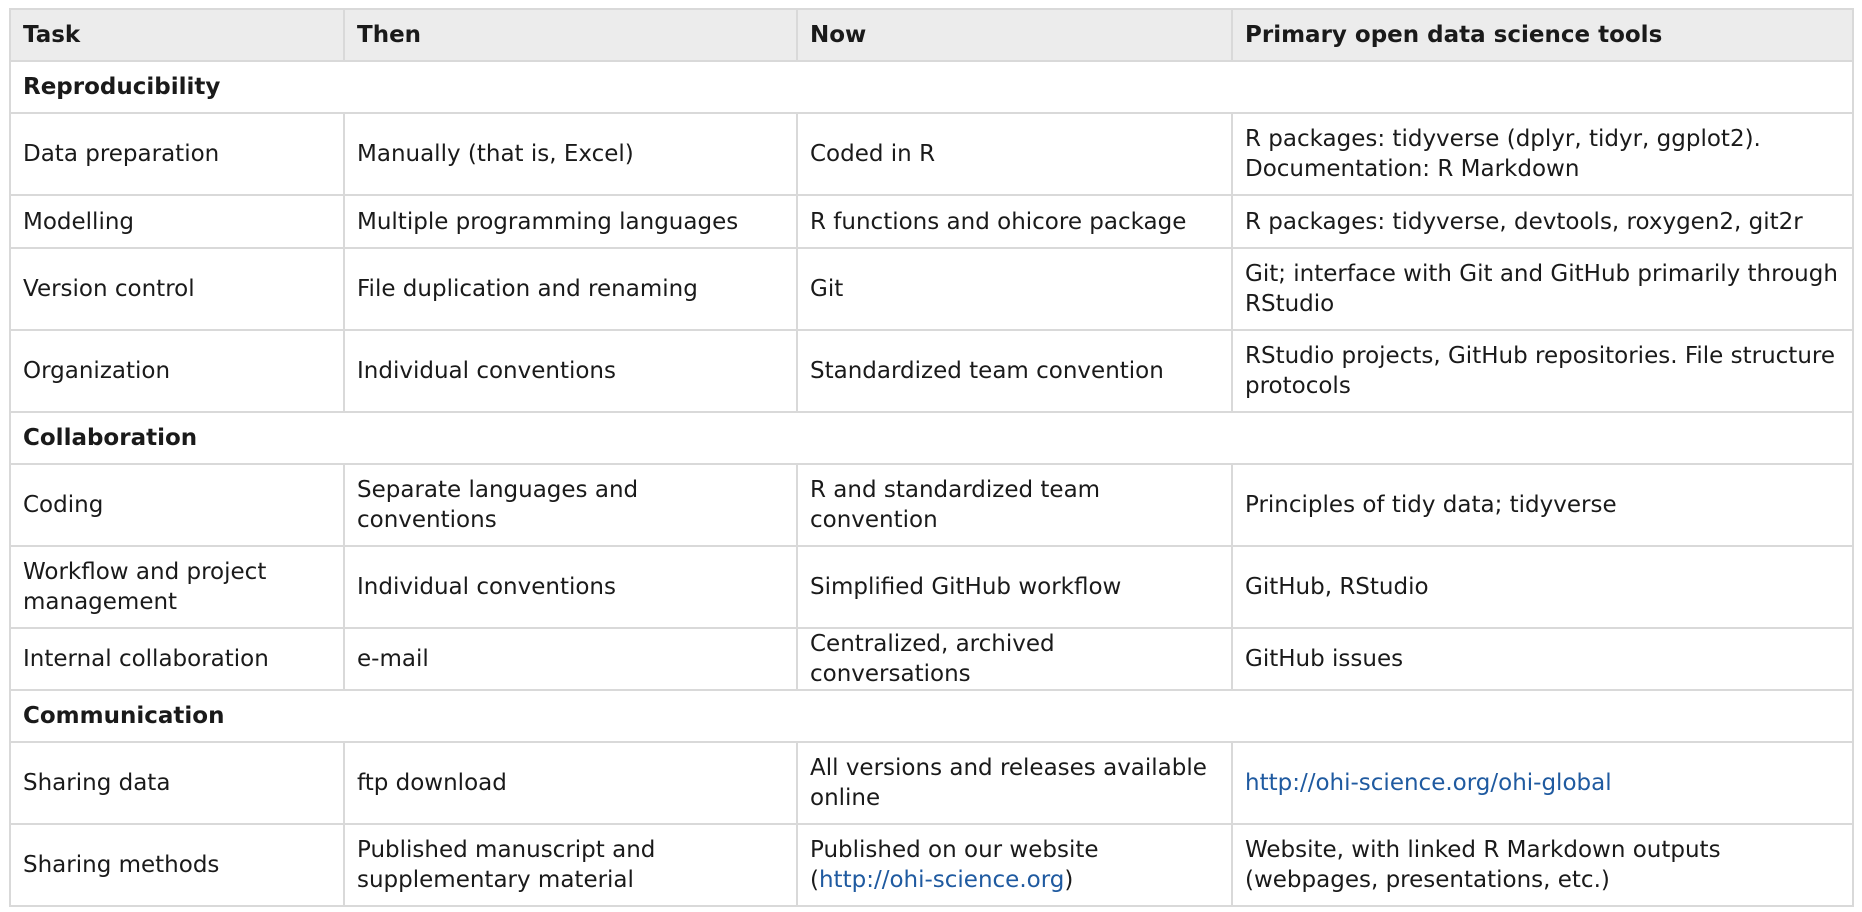 Image resolution: width=1862 pixels, height=912 pixels. Describe the element at coordinates (177, 587) in the screenshot. I see `task-cell: Workflow and project management` at that location.